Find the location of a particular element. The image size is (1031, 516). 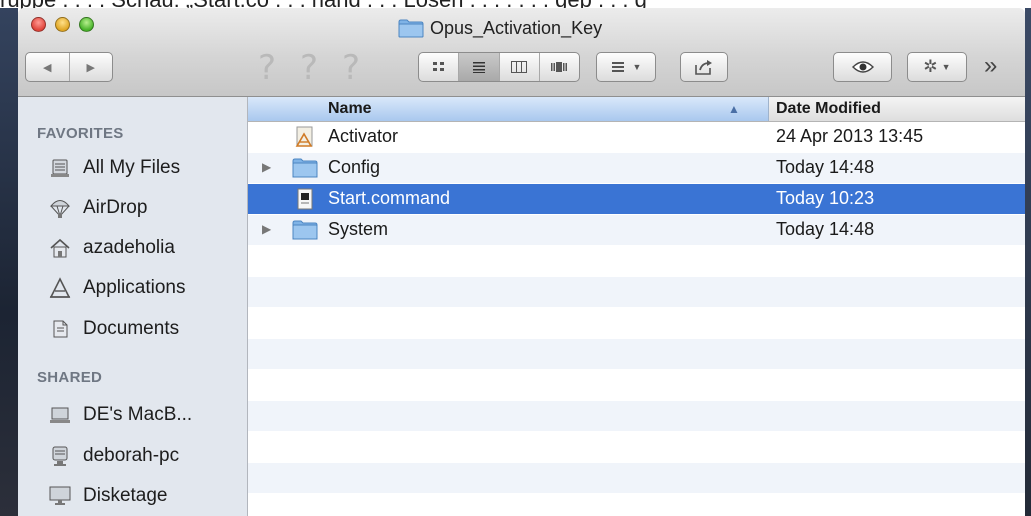

view-mode-group is located at coordinates (499, 67).